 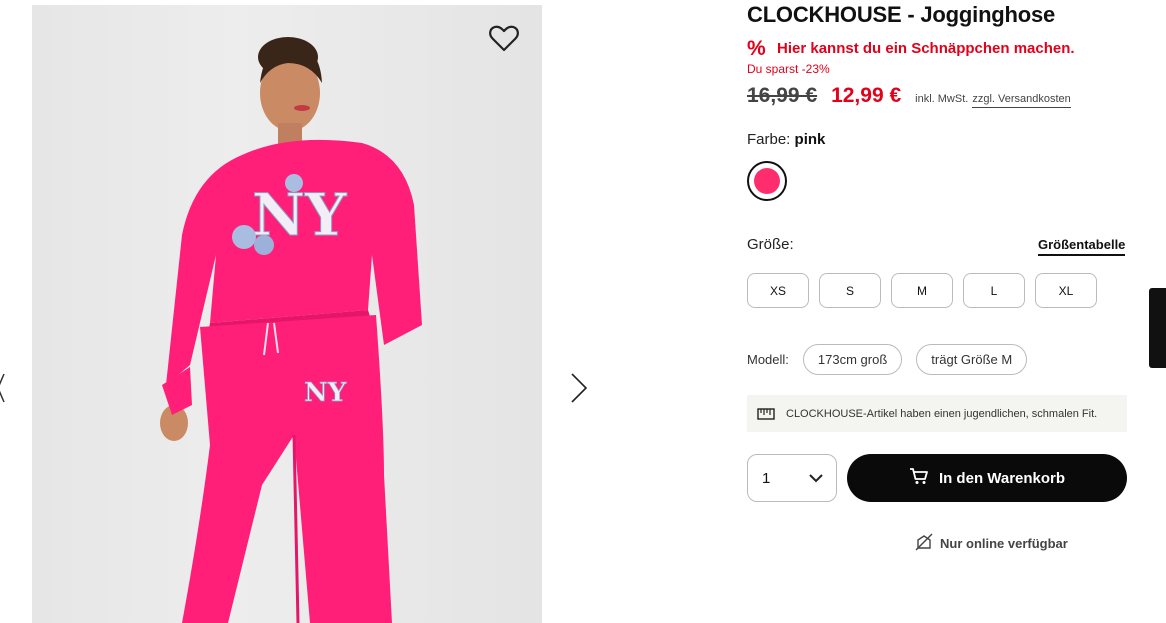 What do you see at coordinates (901, 14) in the screenshot?
I see `product-title: CLOCKHOUSE - Jogginghose` at bounding box center [901, 14].